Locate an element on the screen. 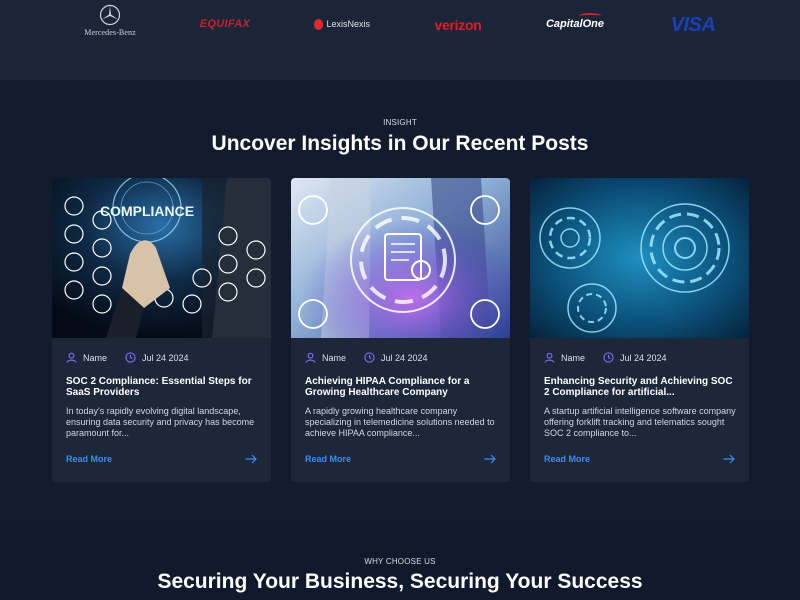 This screenshot has width=800, height=600. post-image-text: COMPLIANCE is located at coordinates (147, 211).